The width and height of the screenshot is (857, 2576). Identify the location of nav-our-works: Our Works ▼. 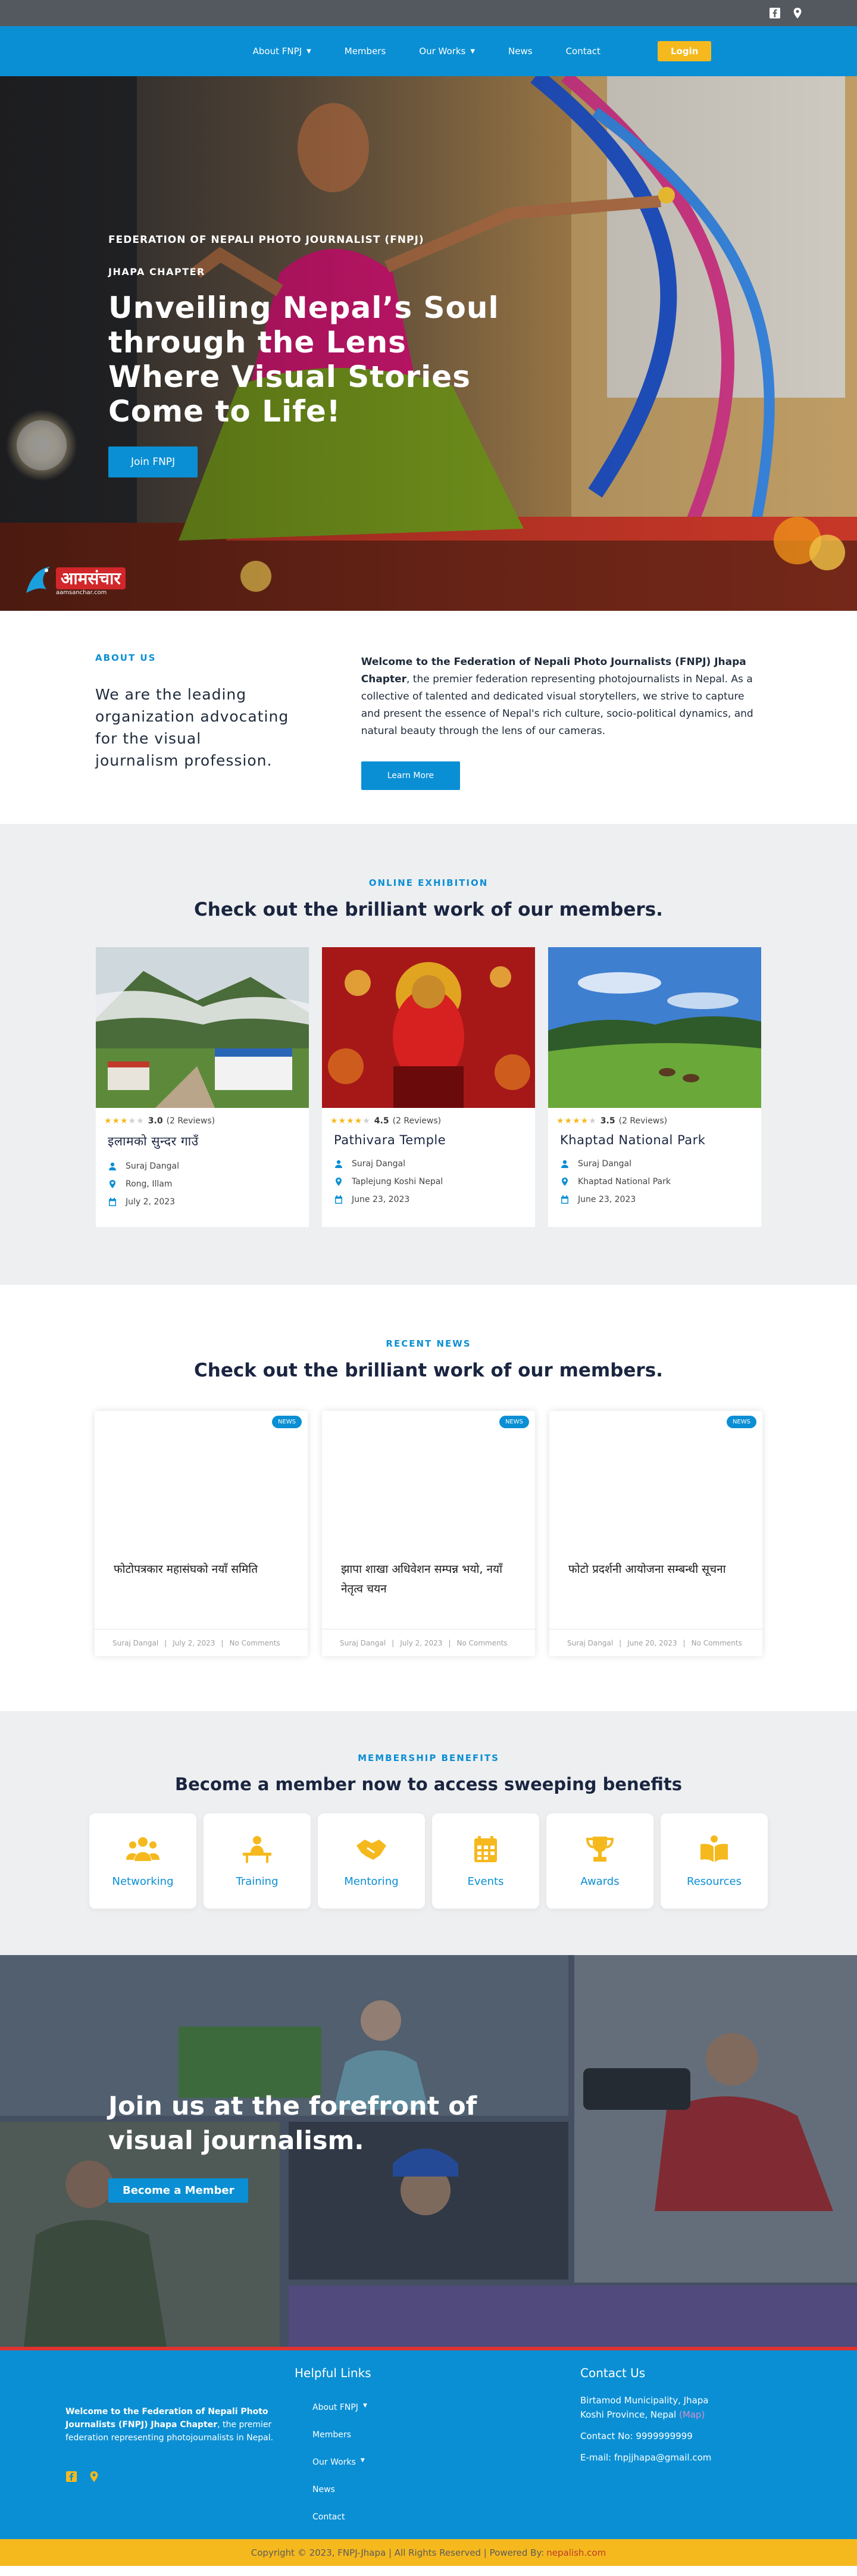
(447, 51).